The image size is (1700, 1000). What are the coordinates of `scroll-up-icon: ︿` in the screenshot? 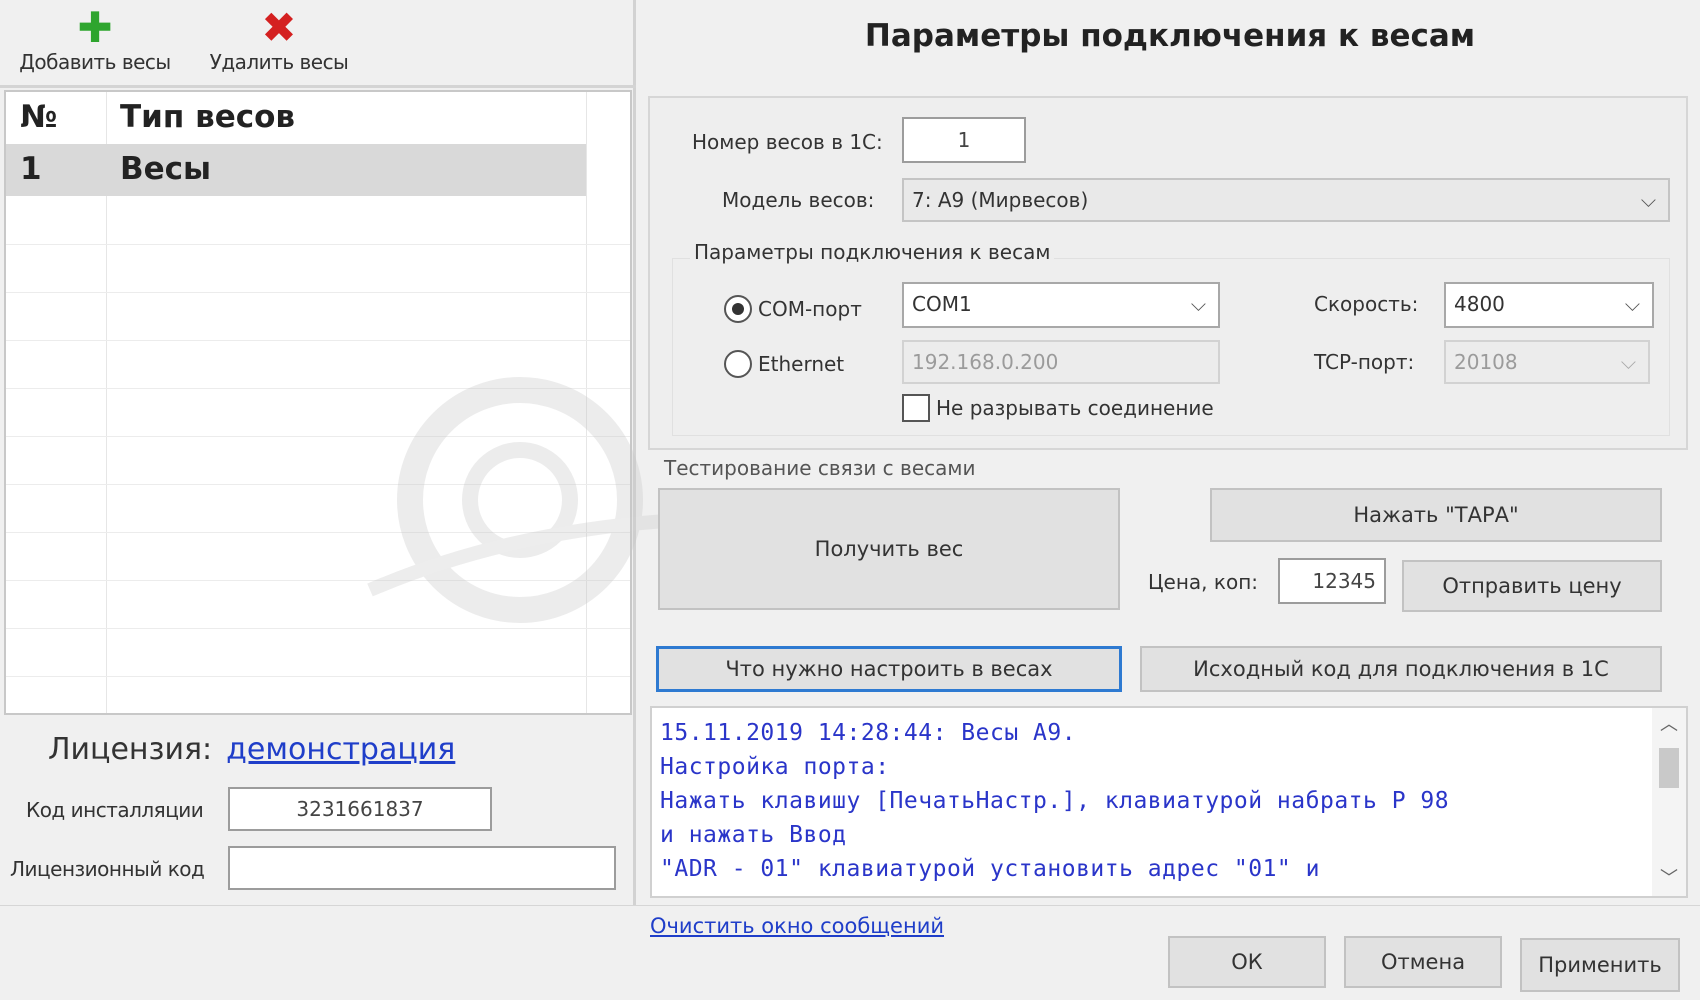 It's located at (1669, 725).